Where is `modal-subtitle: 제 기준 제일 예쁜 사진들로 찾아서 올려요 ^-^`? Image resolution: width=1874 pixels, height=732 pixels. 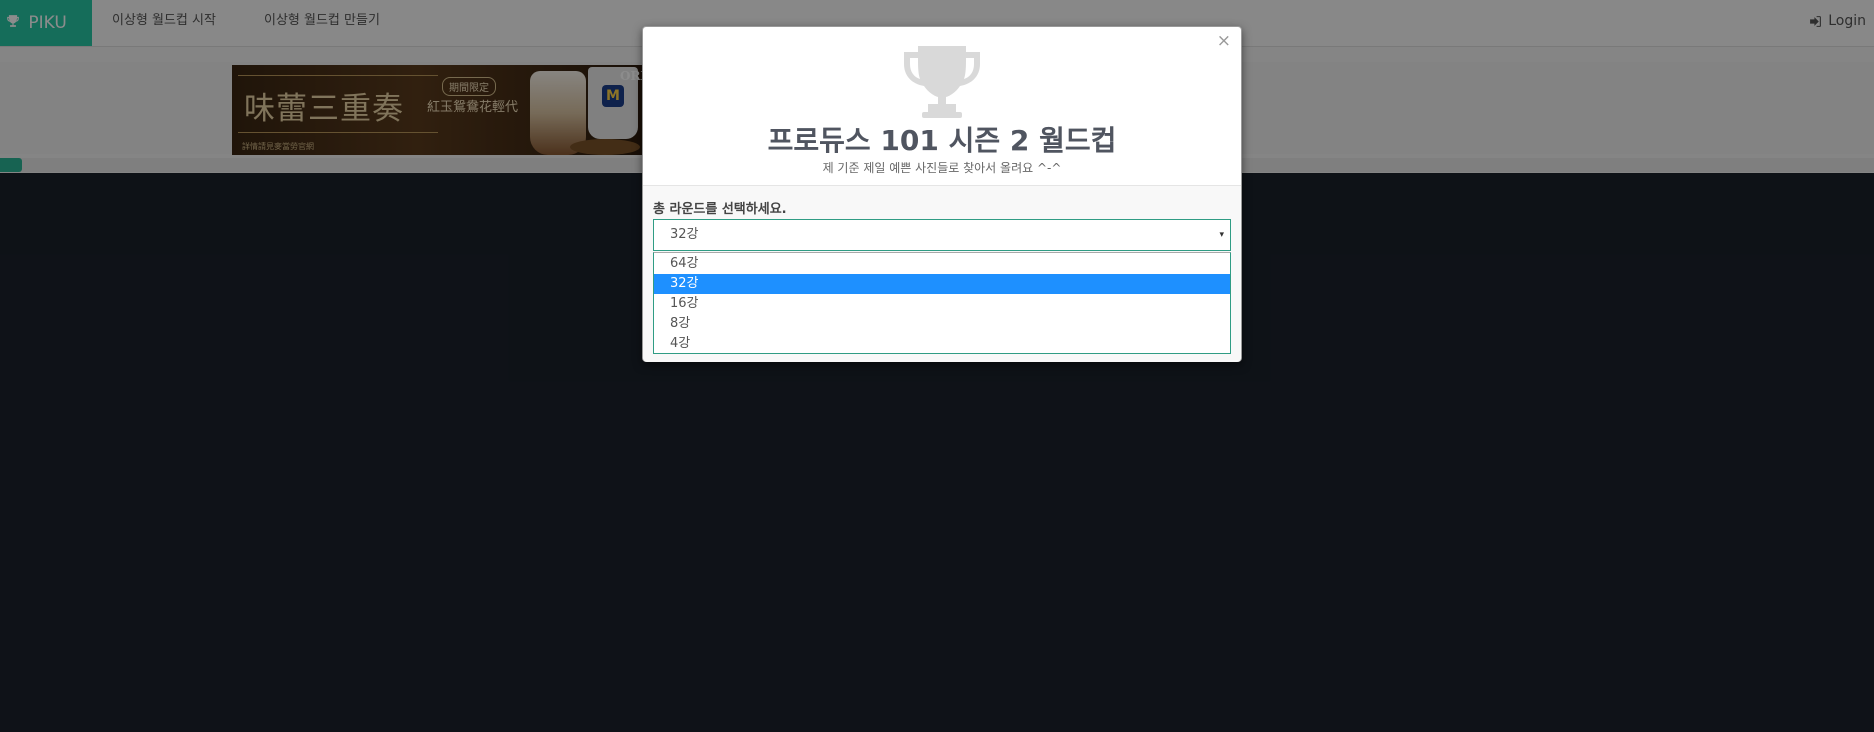
modal-subtitle: 제 기준 제일 예쁜 사진들로 찾아서 올려요 ^-^ is located at coordinates (942, 168).